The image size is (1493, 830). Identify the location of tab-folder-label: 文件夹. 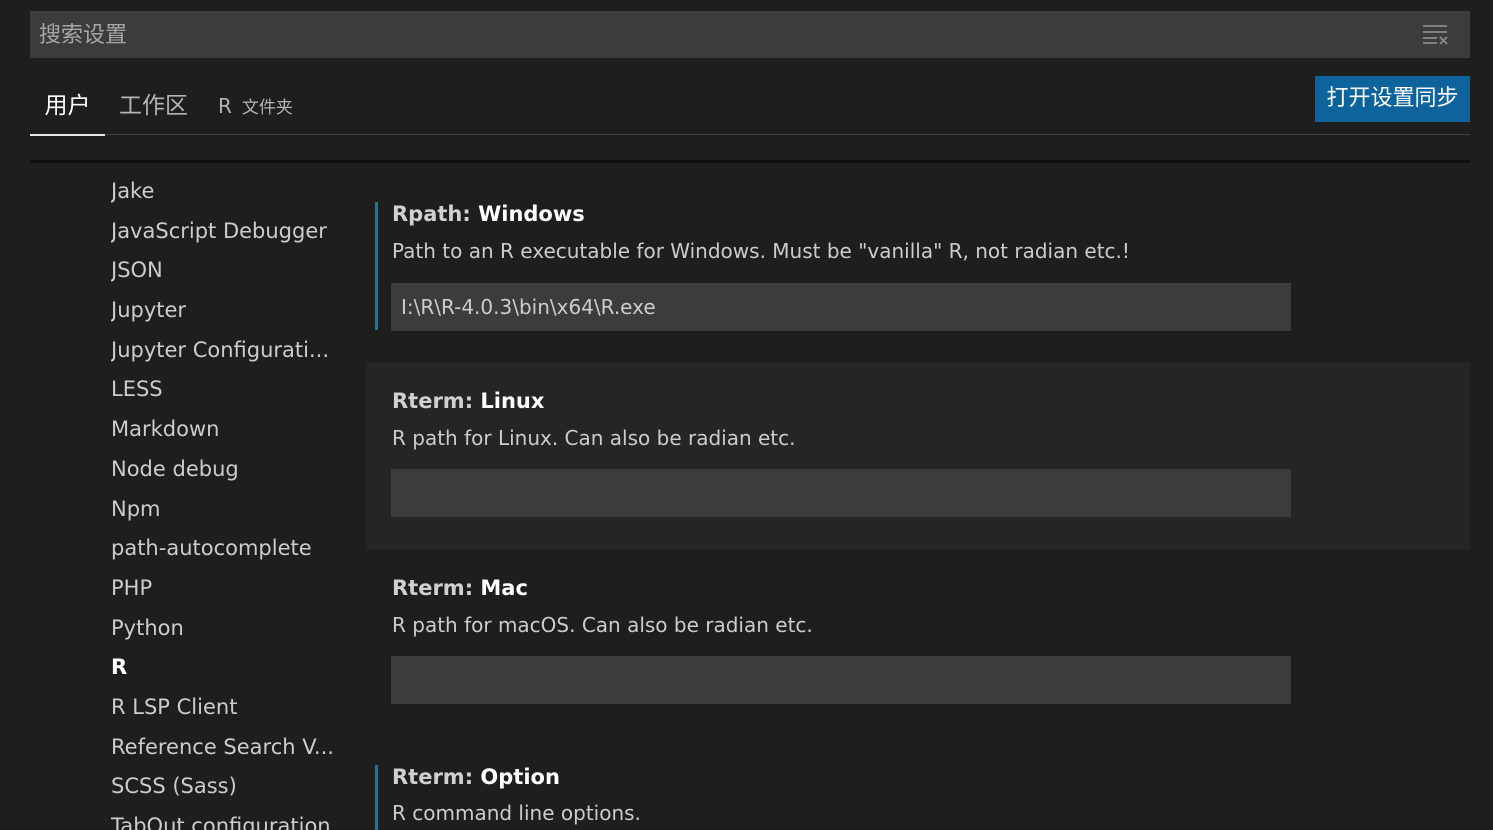
(267, 108).